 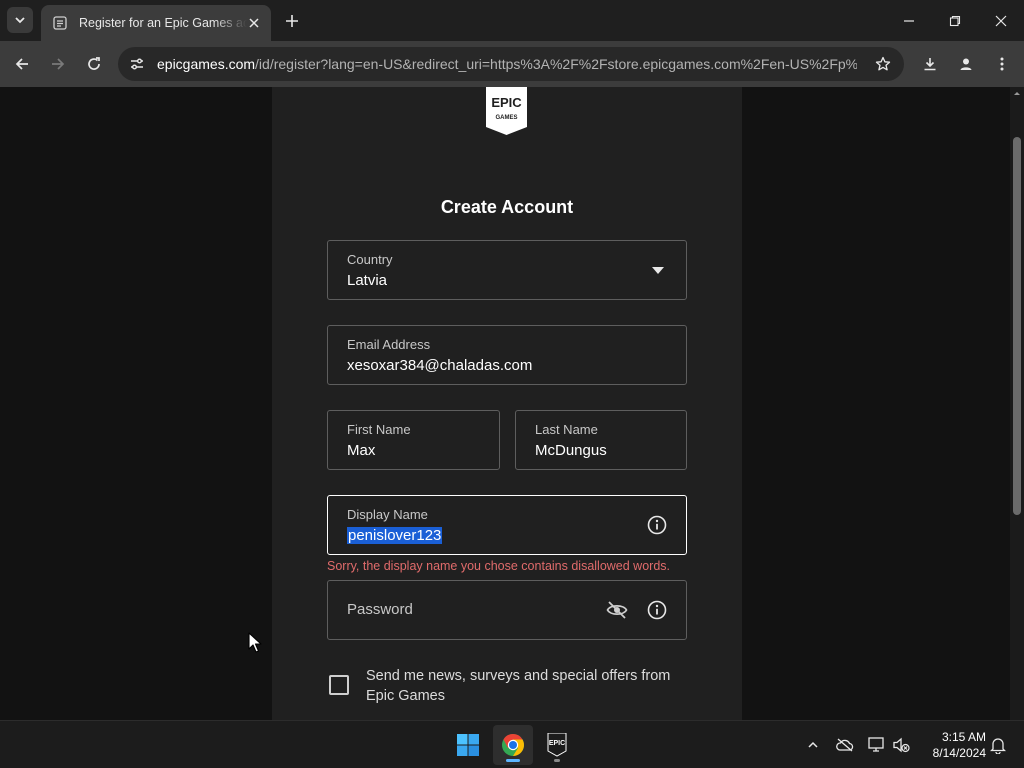 I want to click on password-placeholder: Password, so click(x=380, y=609).